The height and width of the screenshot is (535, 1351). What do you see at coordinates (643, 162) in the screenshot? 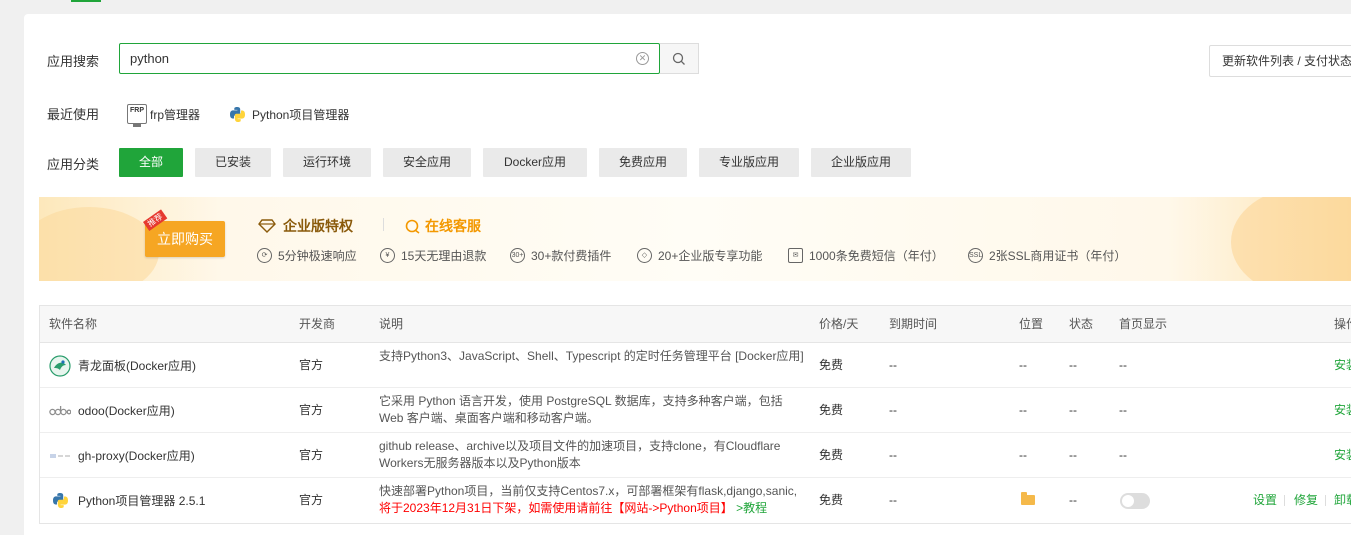
I see `category-free: 免费应用` at bounding box center [643, 162].